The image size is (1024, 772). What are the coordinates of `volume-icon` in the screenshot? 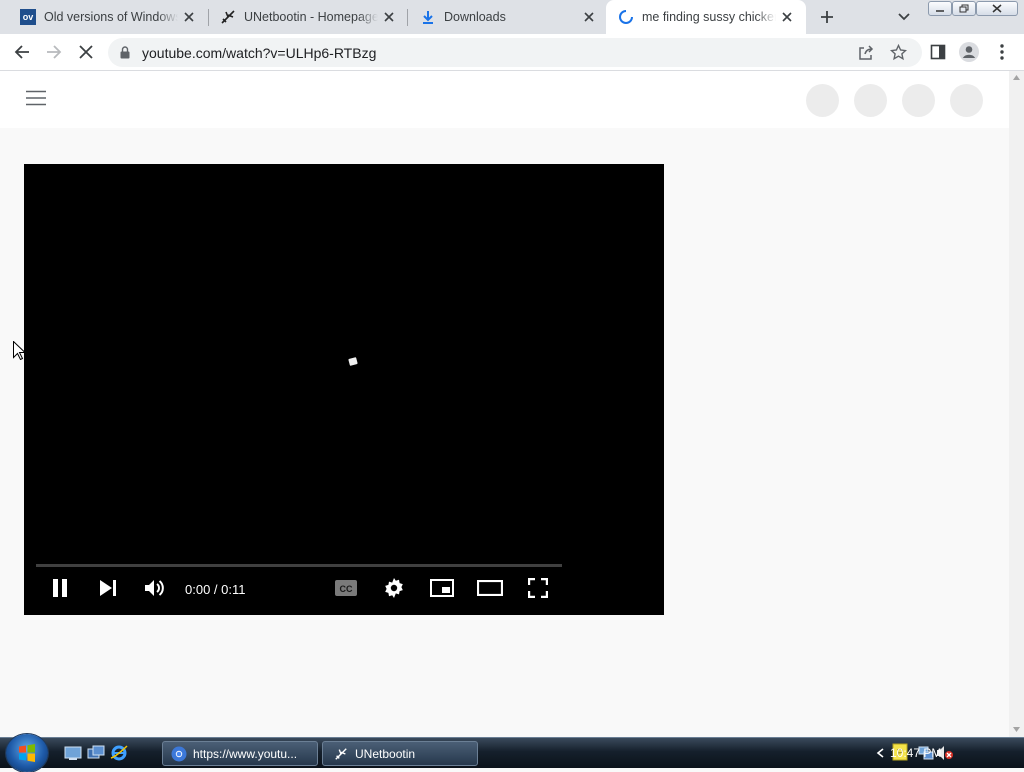 It's located at (155, 588).